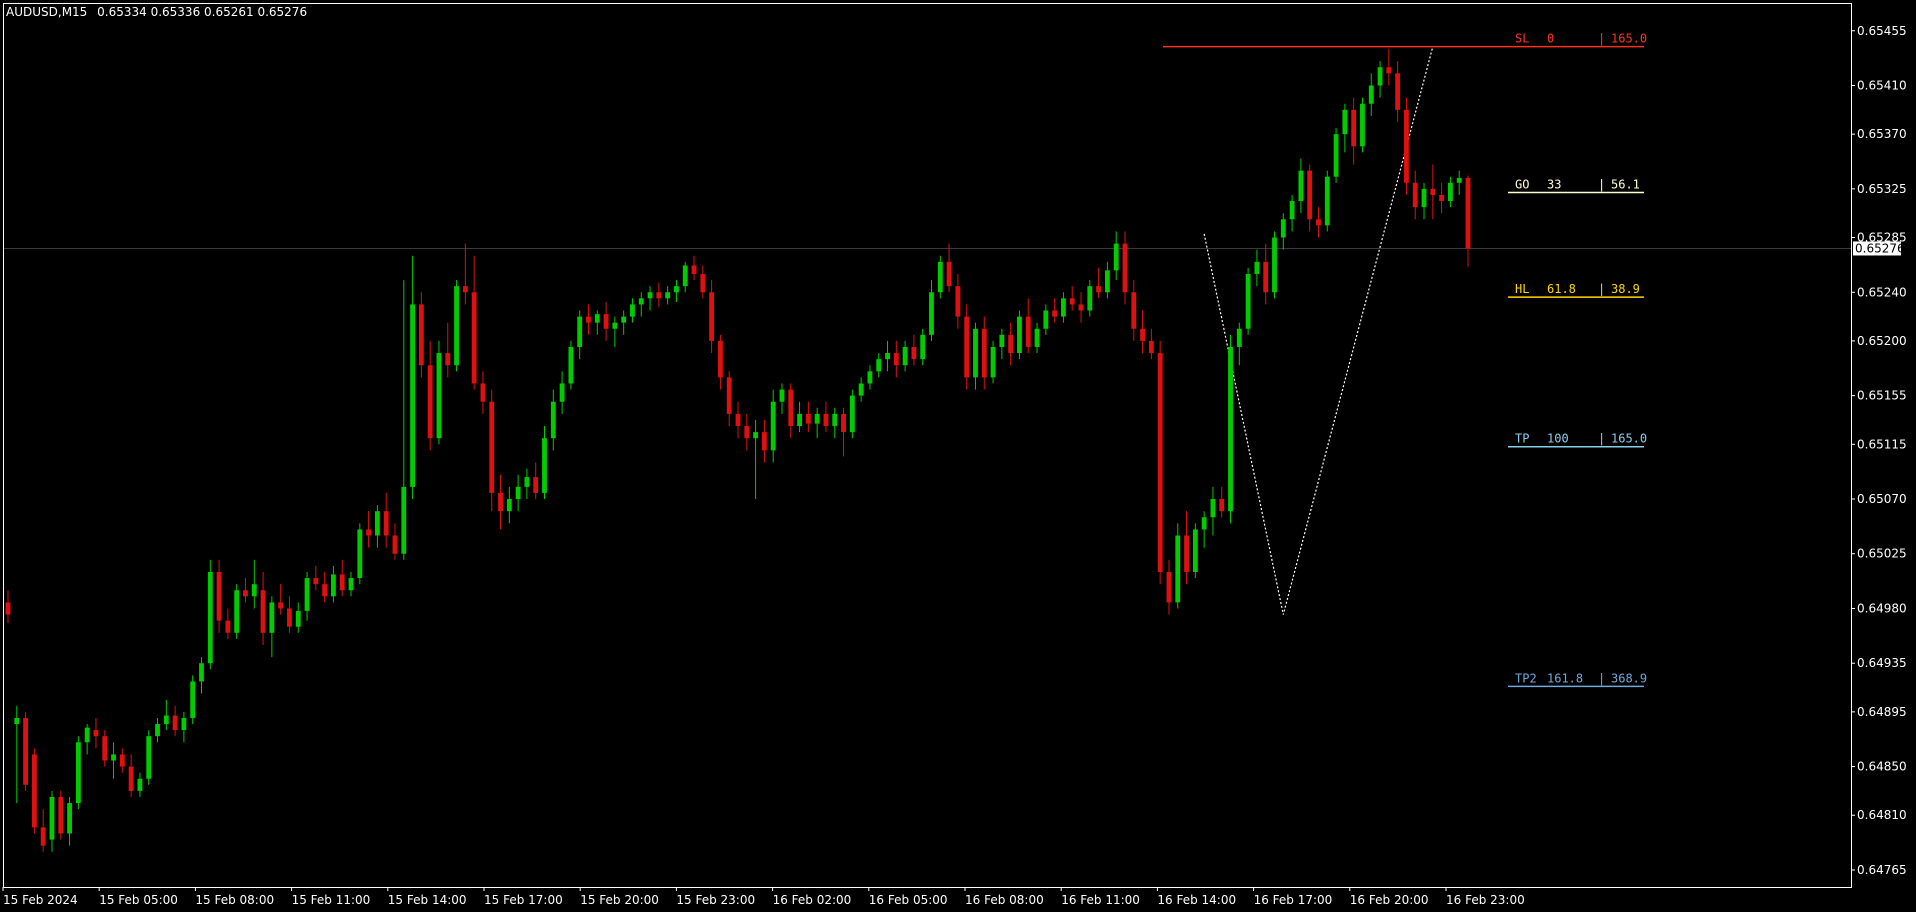 Image resolution: width=1916 pixels, height=912 pixels. What do you see at coordinates (1522, 439) in the screenshot?
I see `level-name: TP` at bounding box center [1522, 439].